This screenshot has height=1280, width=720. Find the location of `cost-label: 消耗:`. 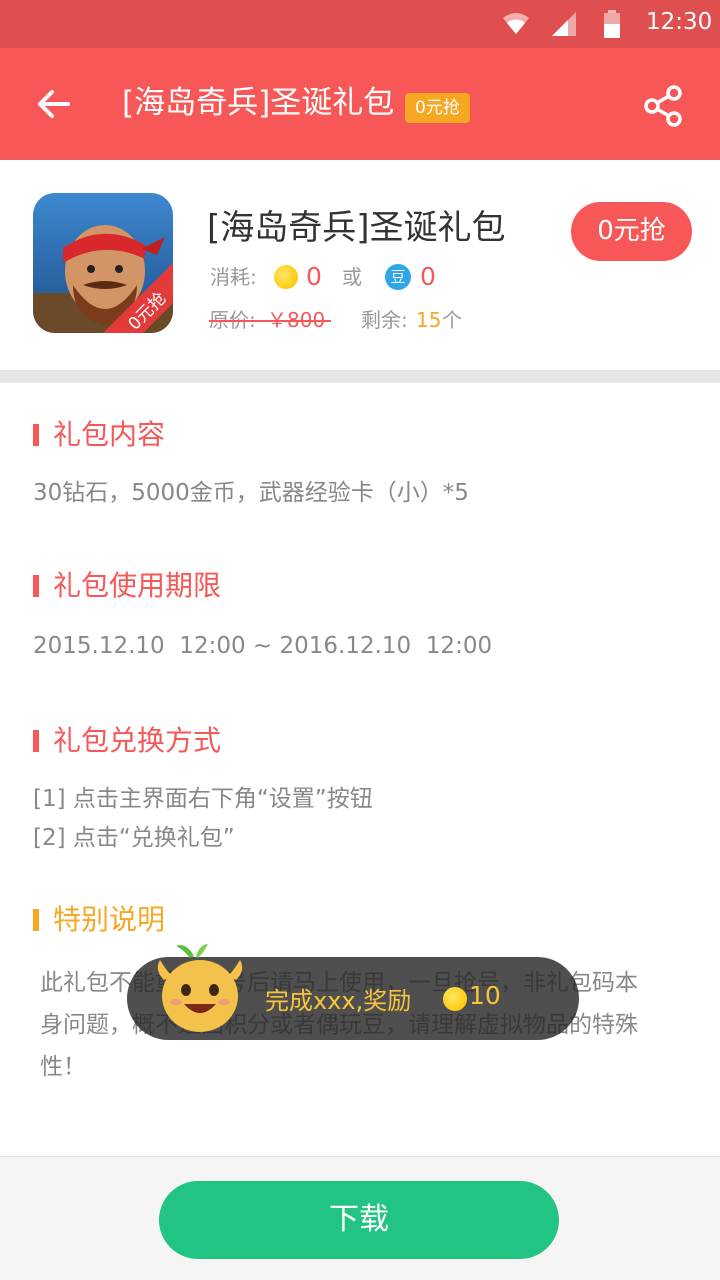

cost-label: 消耗: is located at coordinates (233, 277).